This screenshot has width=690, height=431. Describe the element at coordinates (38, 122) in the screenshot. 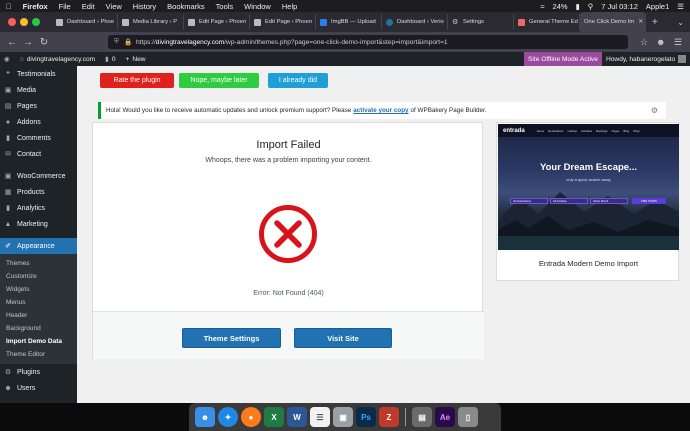

I see `sidebar-item-addons: ● Addons` at that location.